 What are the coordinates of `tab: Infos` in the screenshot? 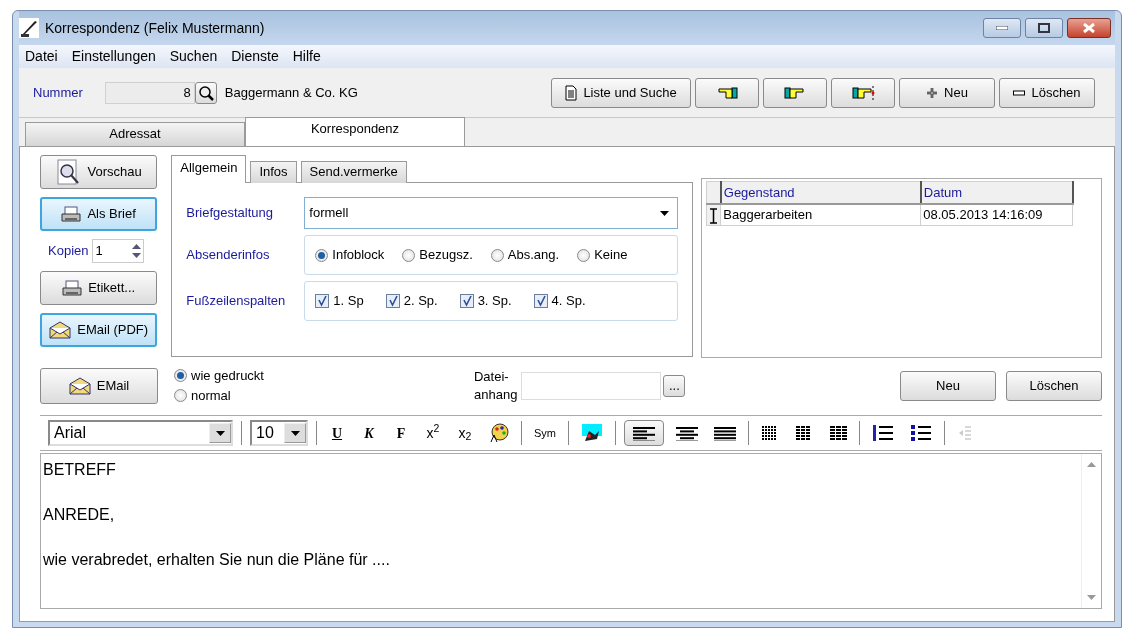 It's located at (273, 172).